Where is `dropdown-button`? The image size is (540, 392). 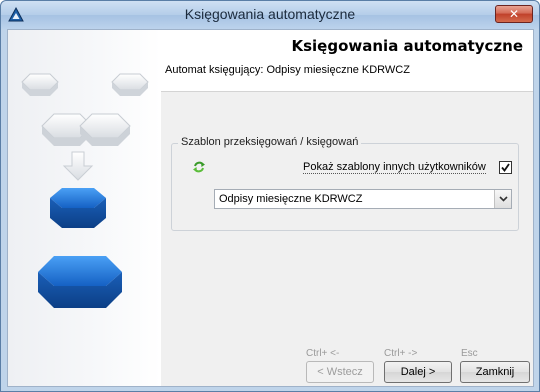 dropdown-button is located at coordinates (502, 199).